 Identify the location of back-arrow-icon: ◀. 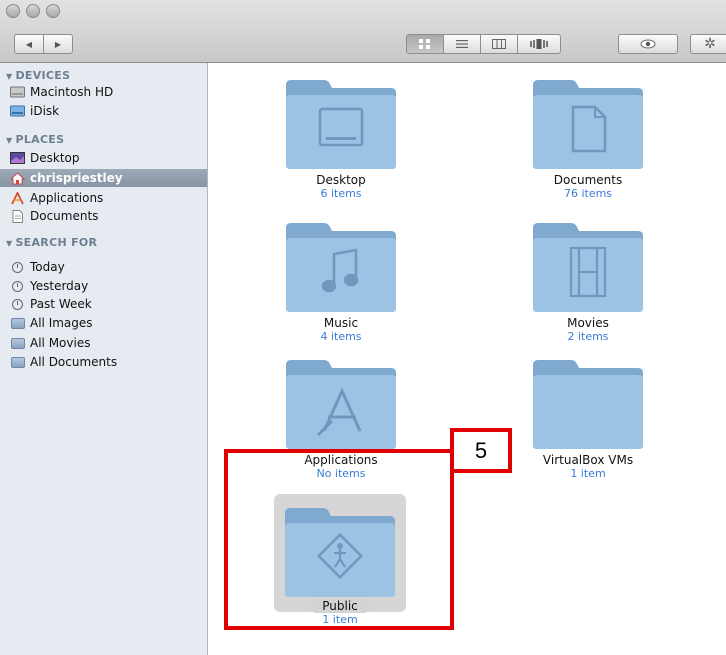
(29, 44).